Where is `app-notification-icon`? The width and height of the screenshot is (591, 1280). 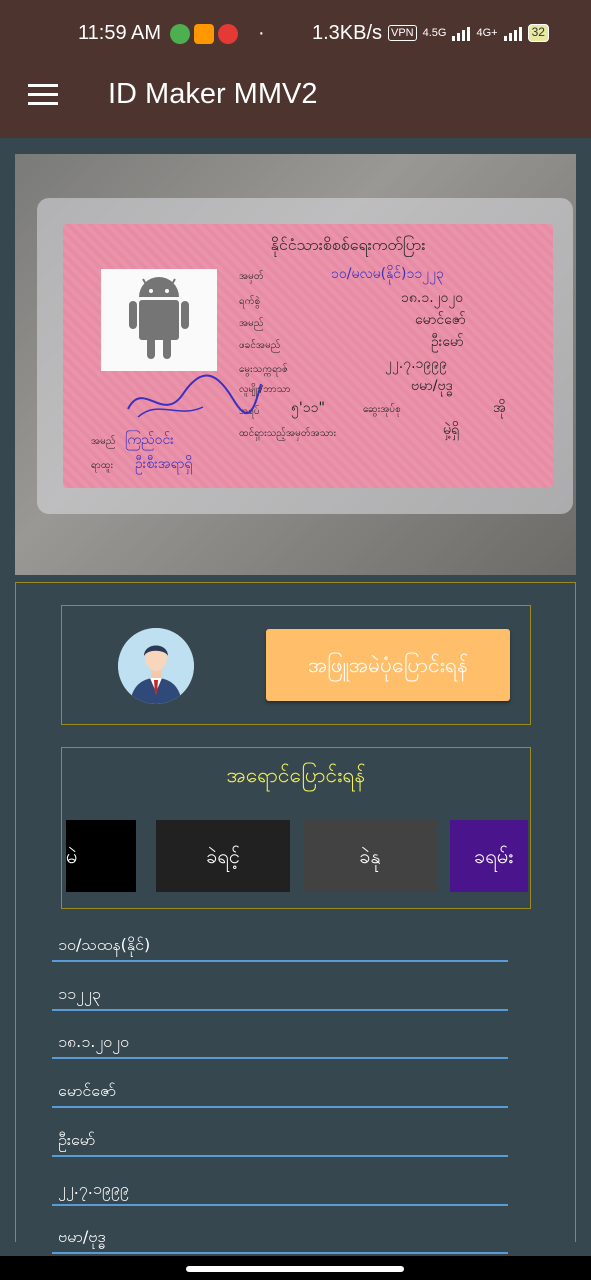 app-notification-icon is located at coordinates (204, 34).